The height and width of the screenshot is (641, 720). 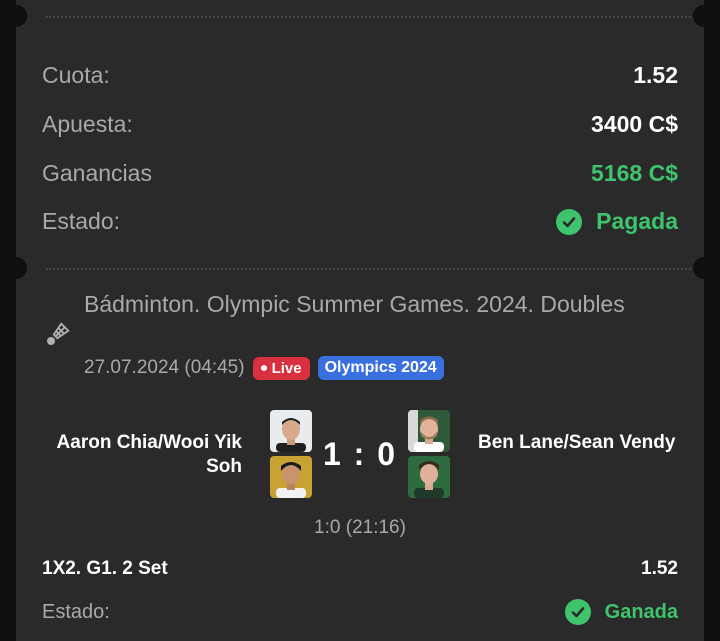 I want to click on shuttlecock-icon, so click(x=57, y=335).